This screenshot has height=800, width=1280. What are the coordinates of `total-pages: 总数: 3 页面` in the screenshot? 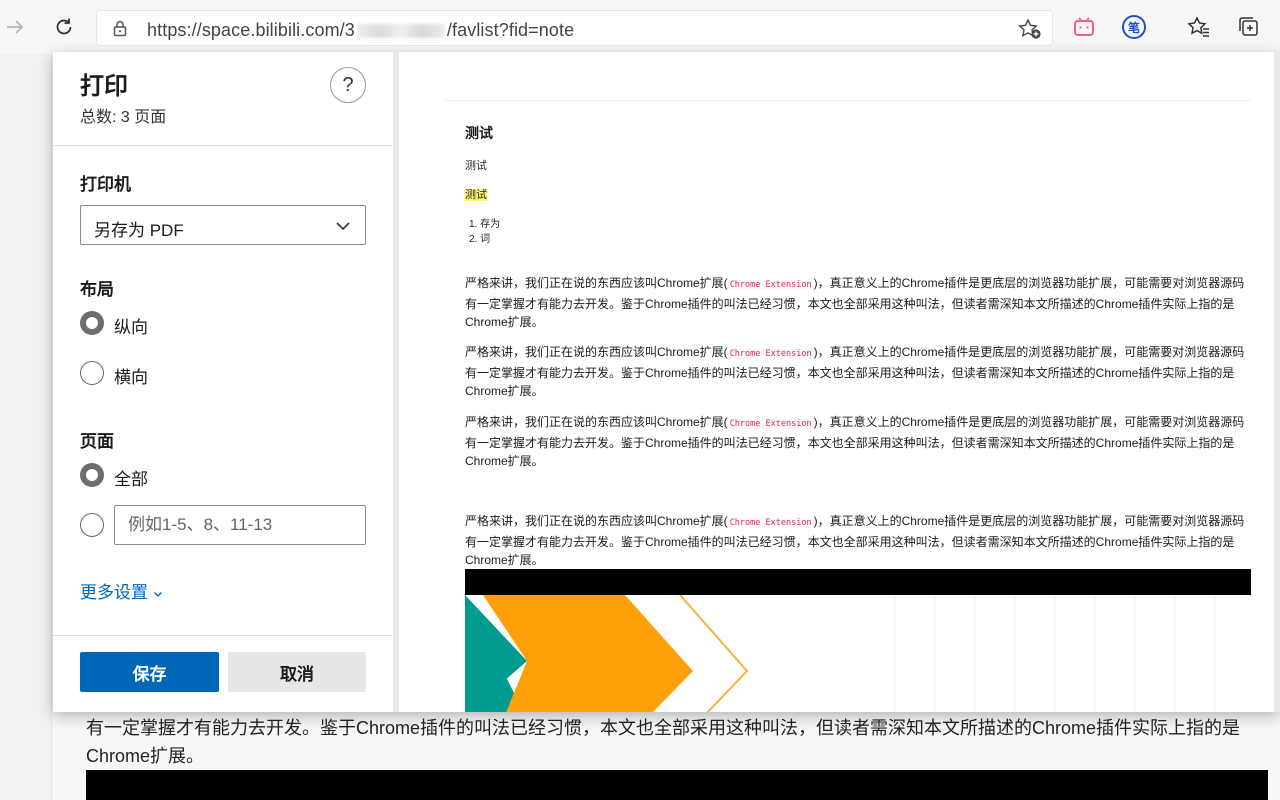 It's located at (123, 117).